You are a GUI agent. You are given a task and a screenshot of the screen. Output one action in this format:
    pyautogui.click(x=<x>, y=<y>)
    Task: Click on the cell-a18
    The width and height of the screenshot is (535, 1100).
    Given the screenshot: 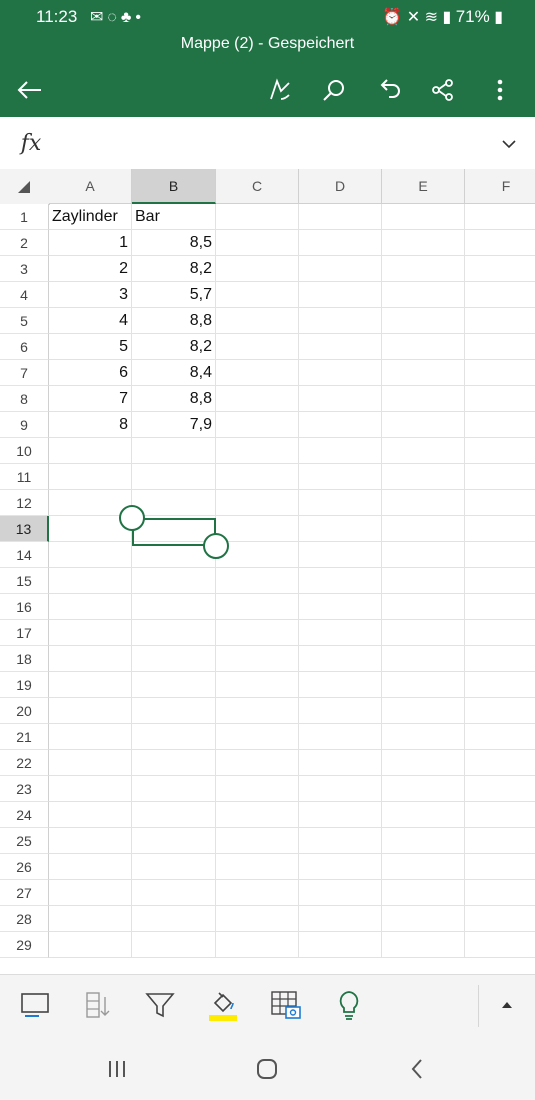 What is the action you would take?
    pyautogui.click(x=90, y=659)
    